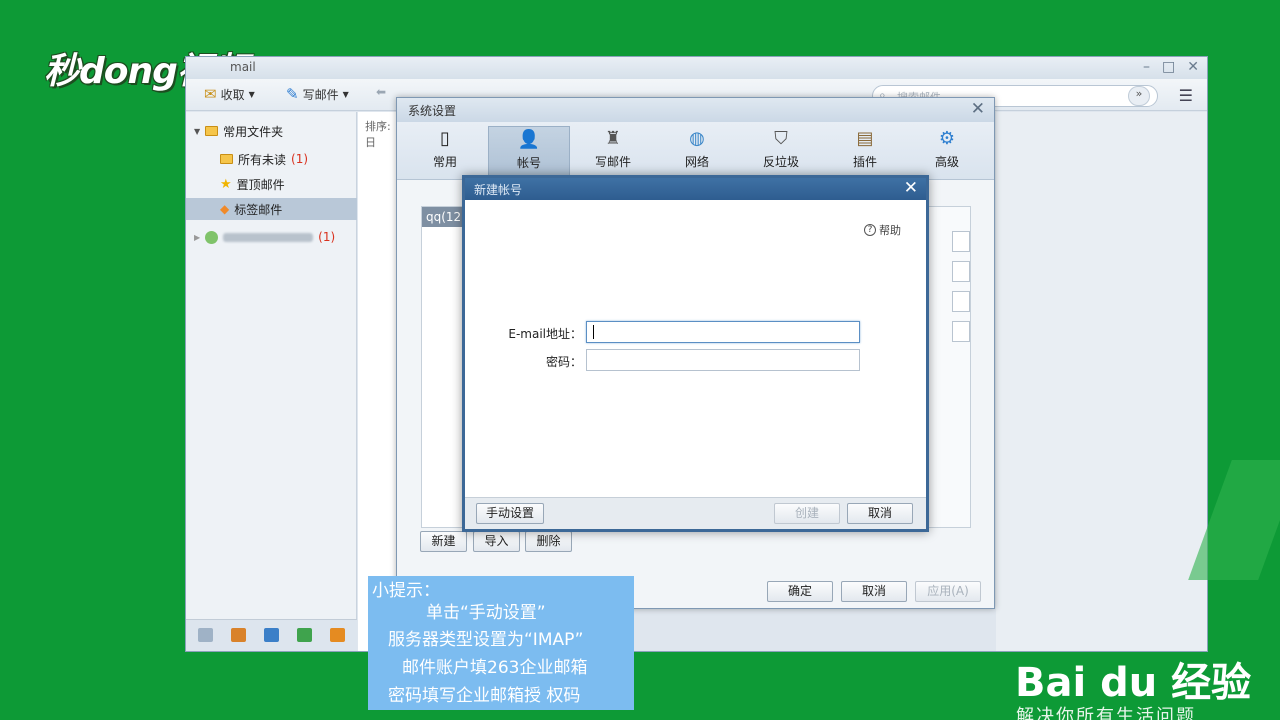  What do you see at coordinates (484, 696) in the screenshot?
I see `tip-line: 密码填写企业邮箱授 权码` at bounding box center [484, 696].